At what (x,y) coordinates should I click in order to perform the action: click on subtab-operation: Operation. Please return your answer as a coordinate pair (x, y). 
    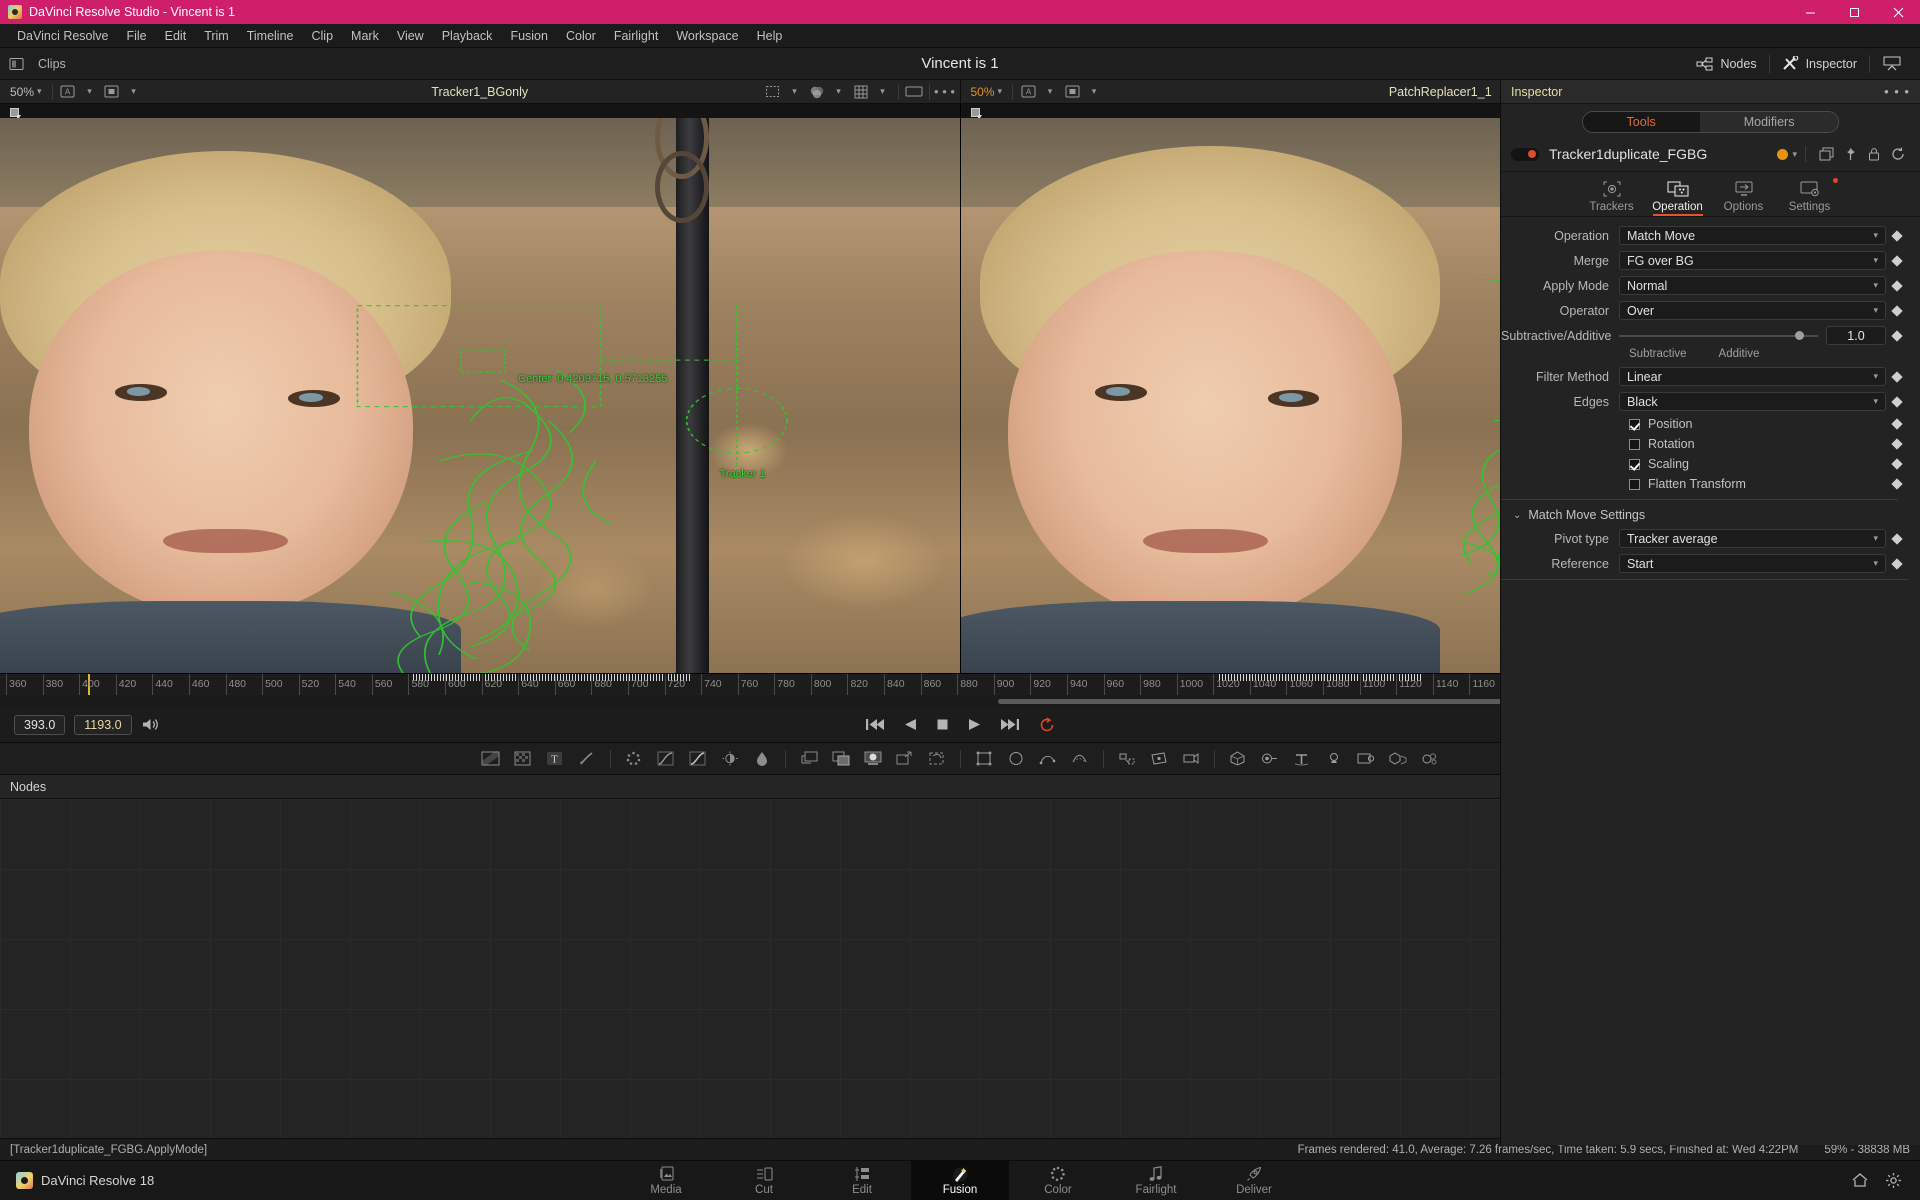
    Looking at the image, I should click on (1678, 195).